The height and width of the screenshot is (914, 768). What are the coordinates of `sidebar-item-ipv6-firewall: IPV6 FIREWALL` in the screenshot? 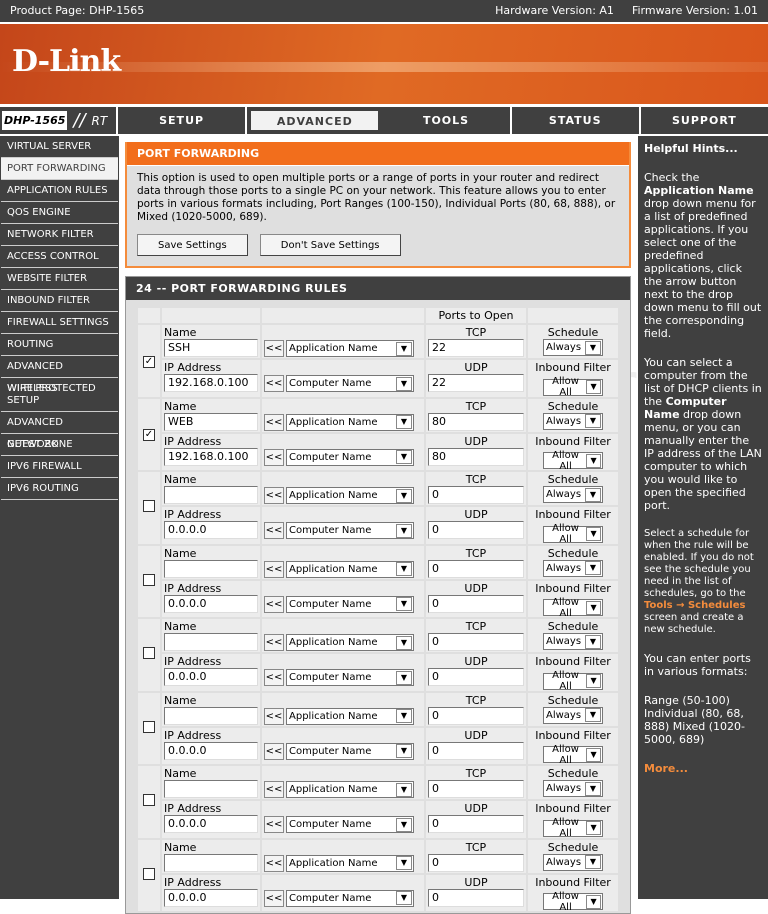 It's located at (59, 467).